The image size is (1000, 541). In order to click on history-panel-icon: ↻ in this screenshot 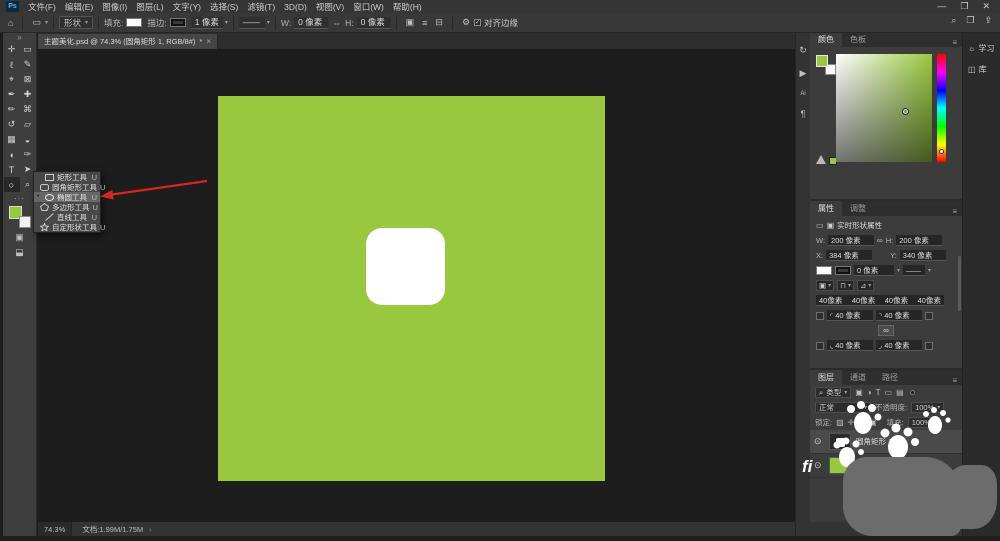, I will do `click(803, 50)`.